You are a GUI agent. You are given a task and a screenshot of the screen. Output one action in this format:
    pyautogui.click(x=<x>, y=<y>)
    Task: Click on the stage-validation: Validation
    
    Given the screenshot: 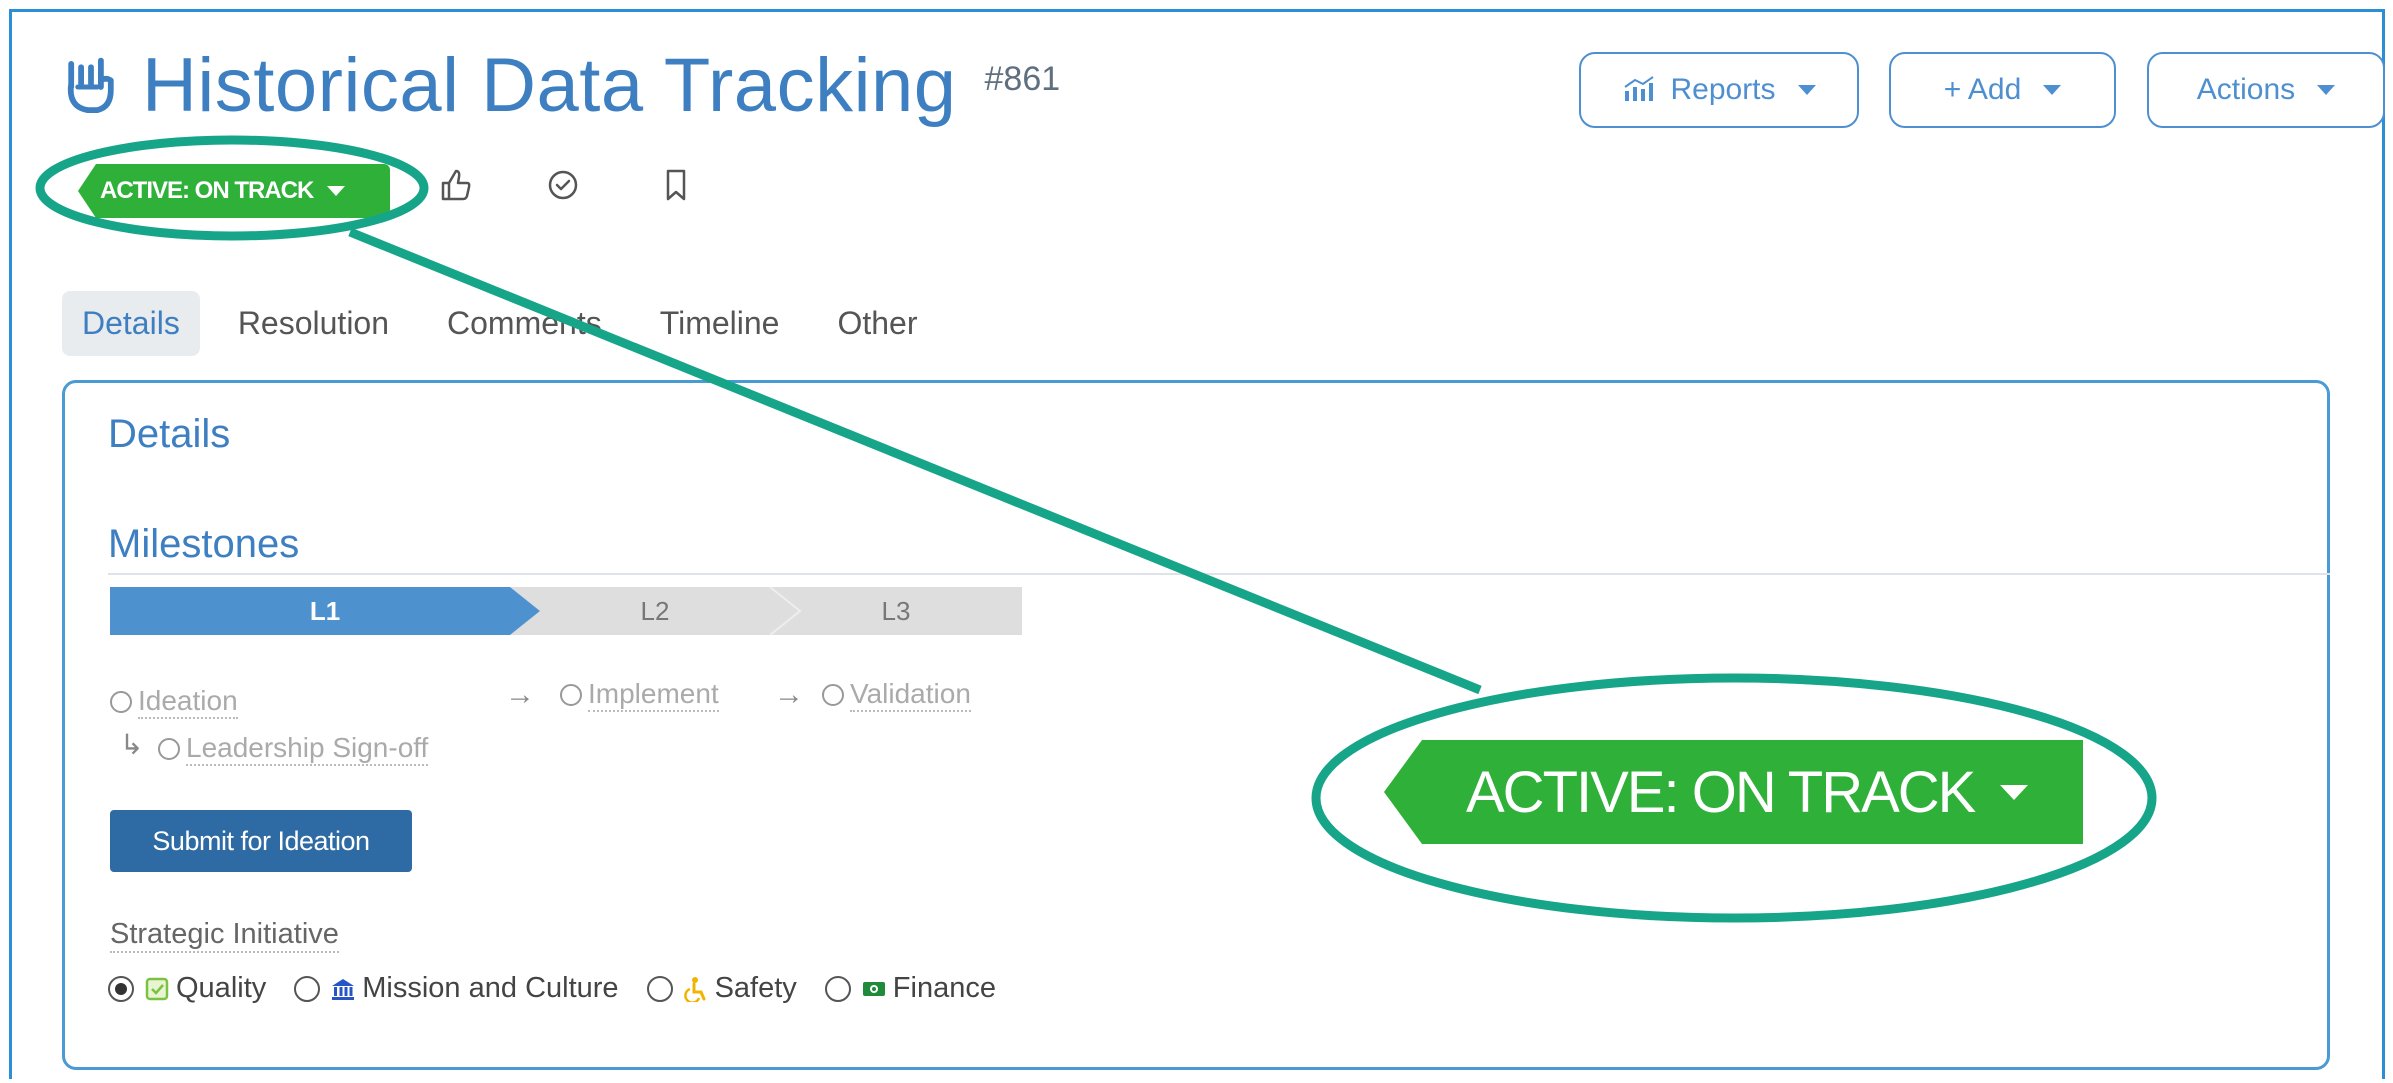 What is the action you would take?
    pyautogui.click(x=896, y=695)
    